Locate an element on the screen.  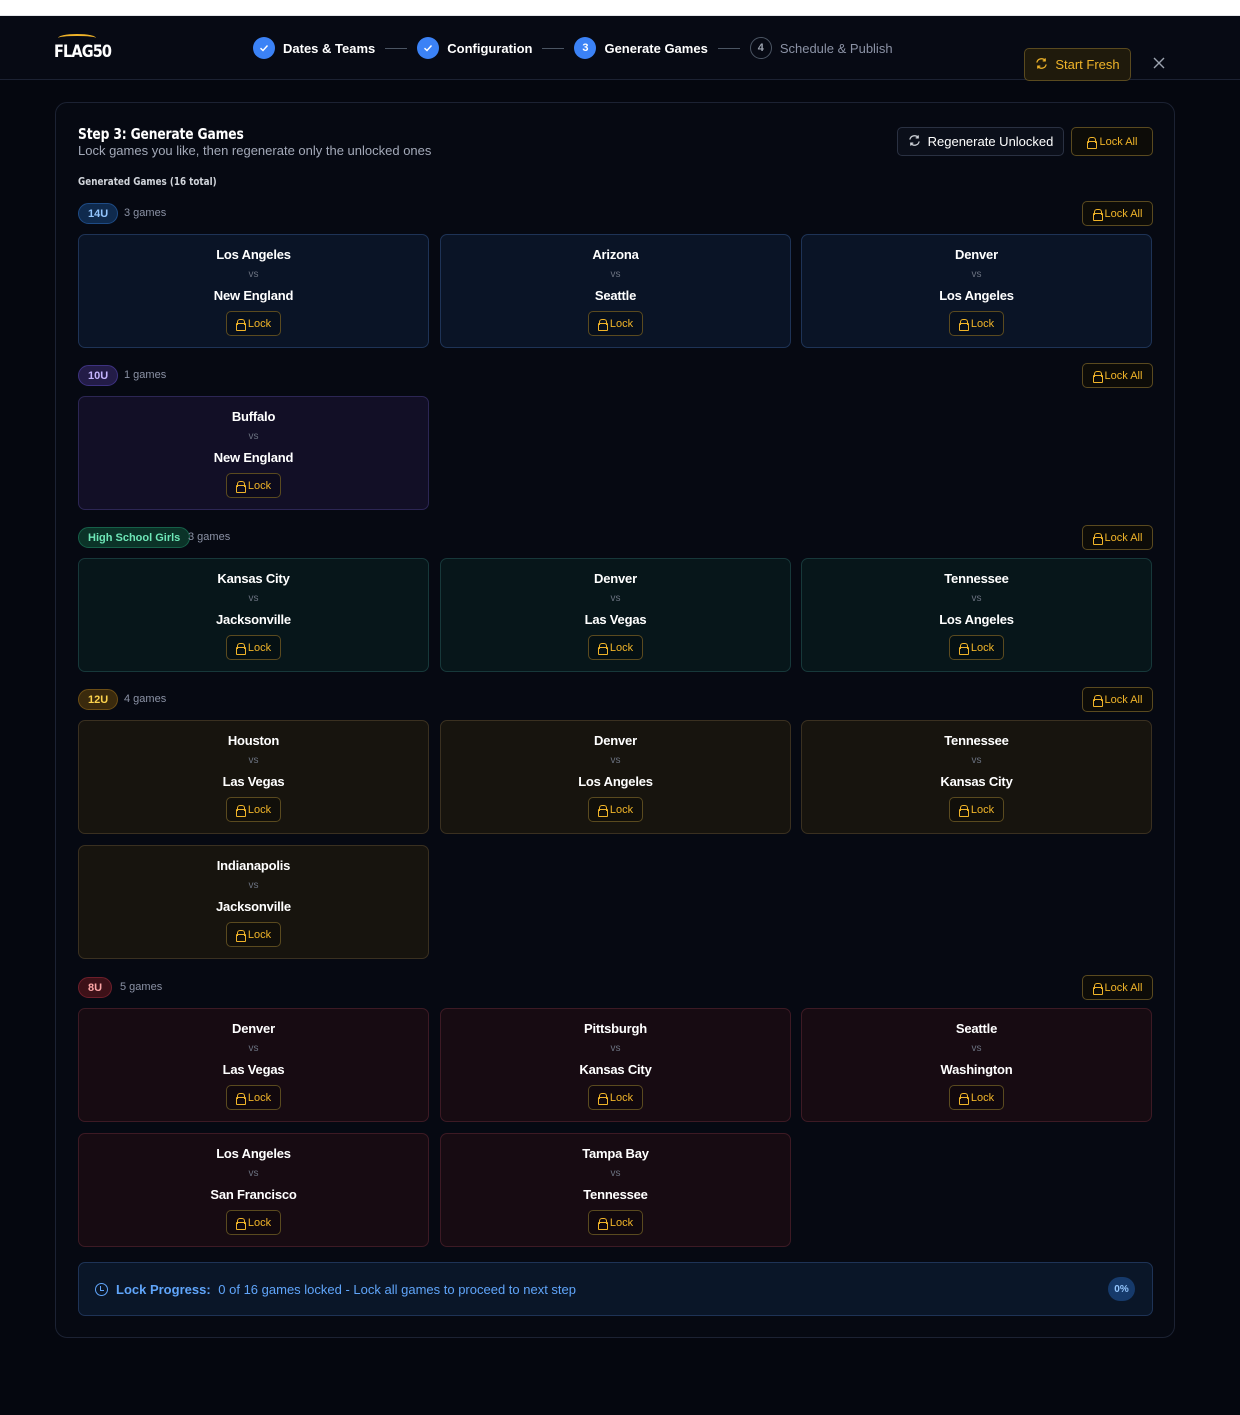
start-fresh-button: Start Fresh is located at coordinates (1077, 64).